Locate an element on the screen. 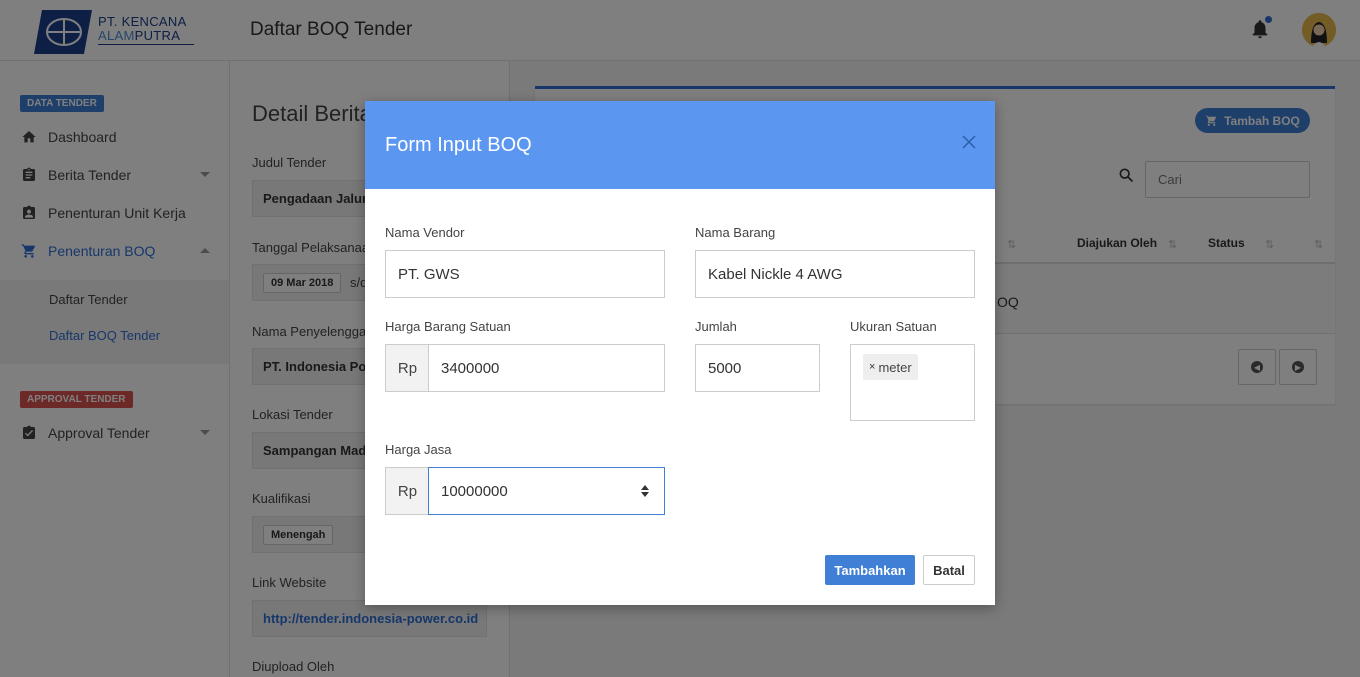 Image resolution: width=1360 pixels, height=677 pixels. nama-vendor-label: Nama Vendor is located at coordinates (425, 232).